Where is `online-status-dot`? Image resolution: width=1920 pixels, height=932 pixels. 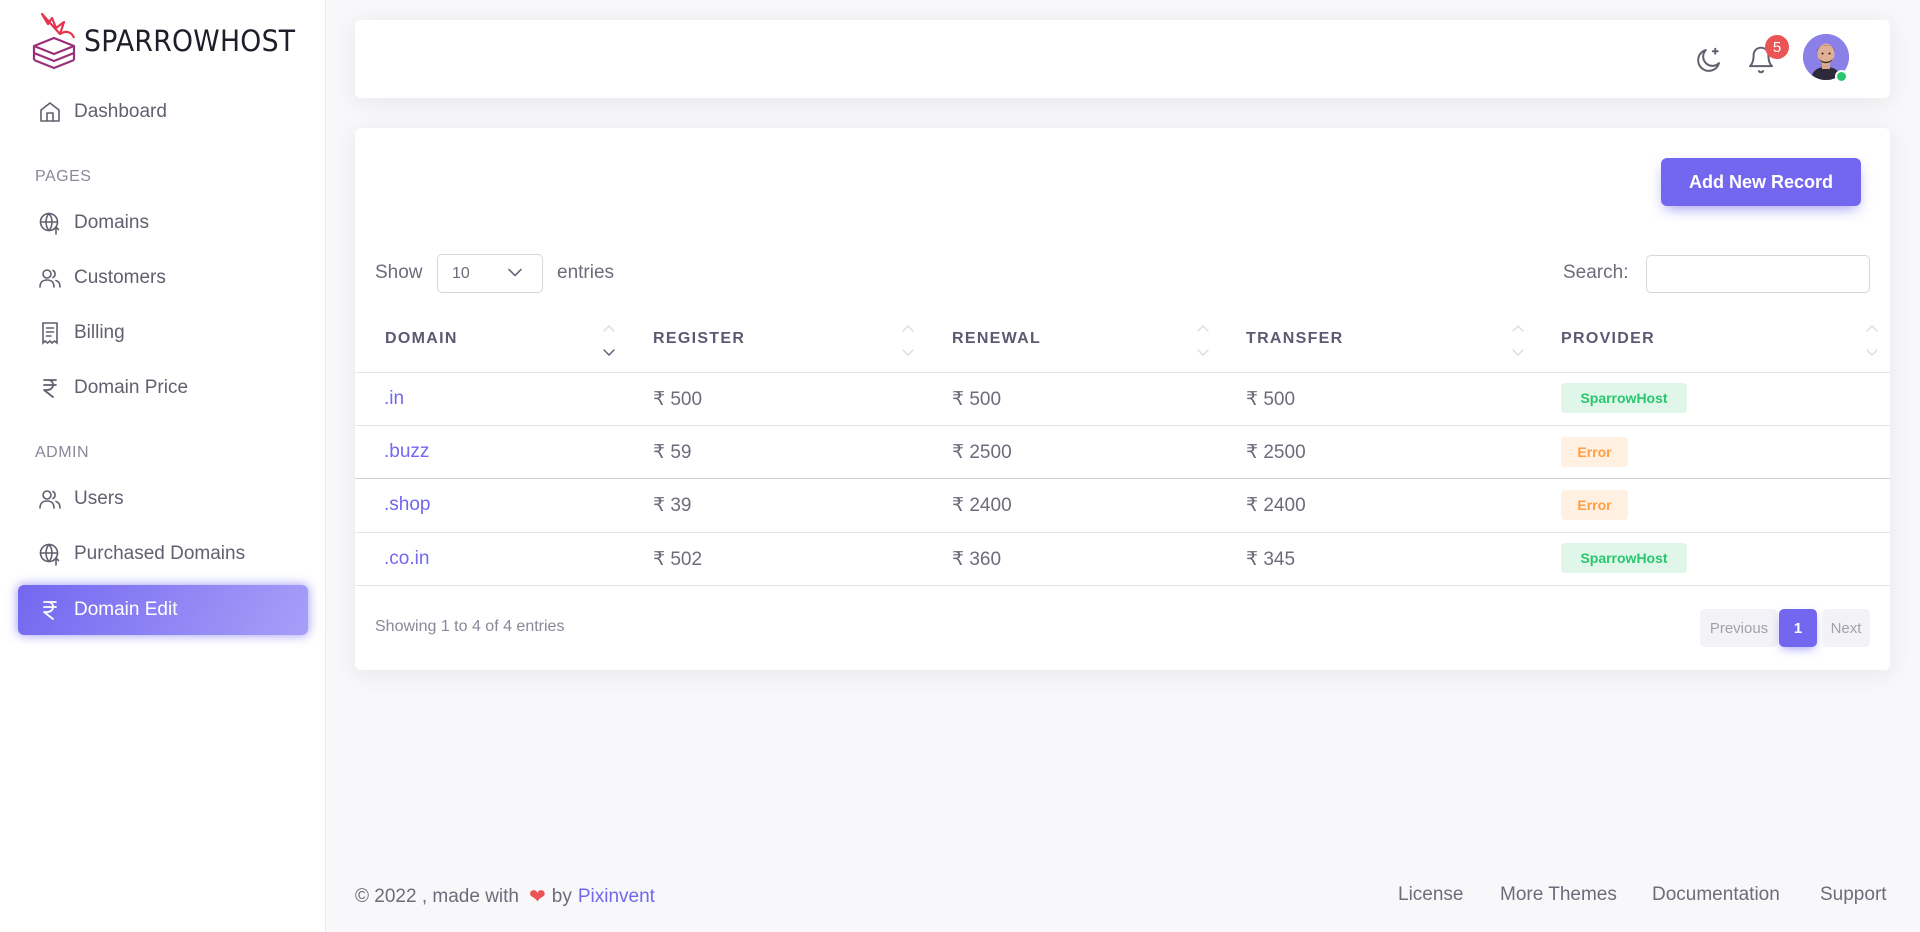
online-status-dot is located at coordinates (1841, 76).